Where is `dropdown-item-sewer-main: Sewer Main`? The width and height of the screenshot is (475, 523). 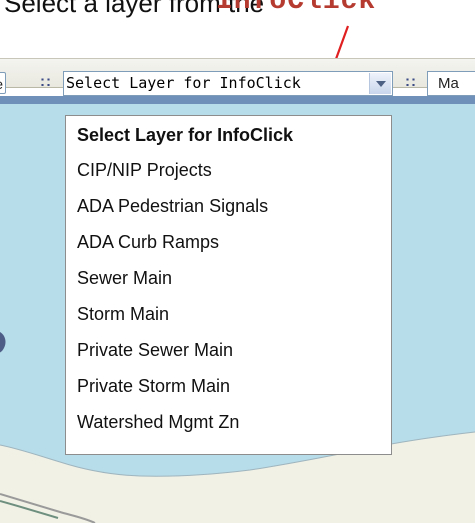
dropdown-item-sewer-main: Sewer Main is located at coordinates (228, 278).